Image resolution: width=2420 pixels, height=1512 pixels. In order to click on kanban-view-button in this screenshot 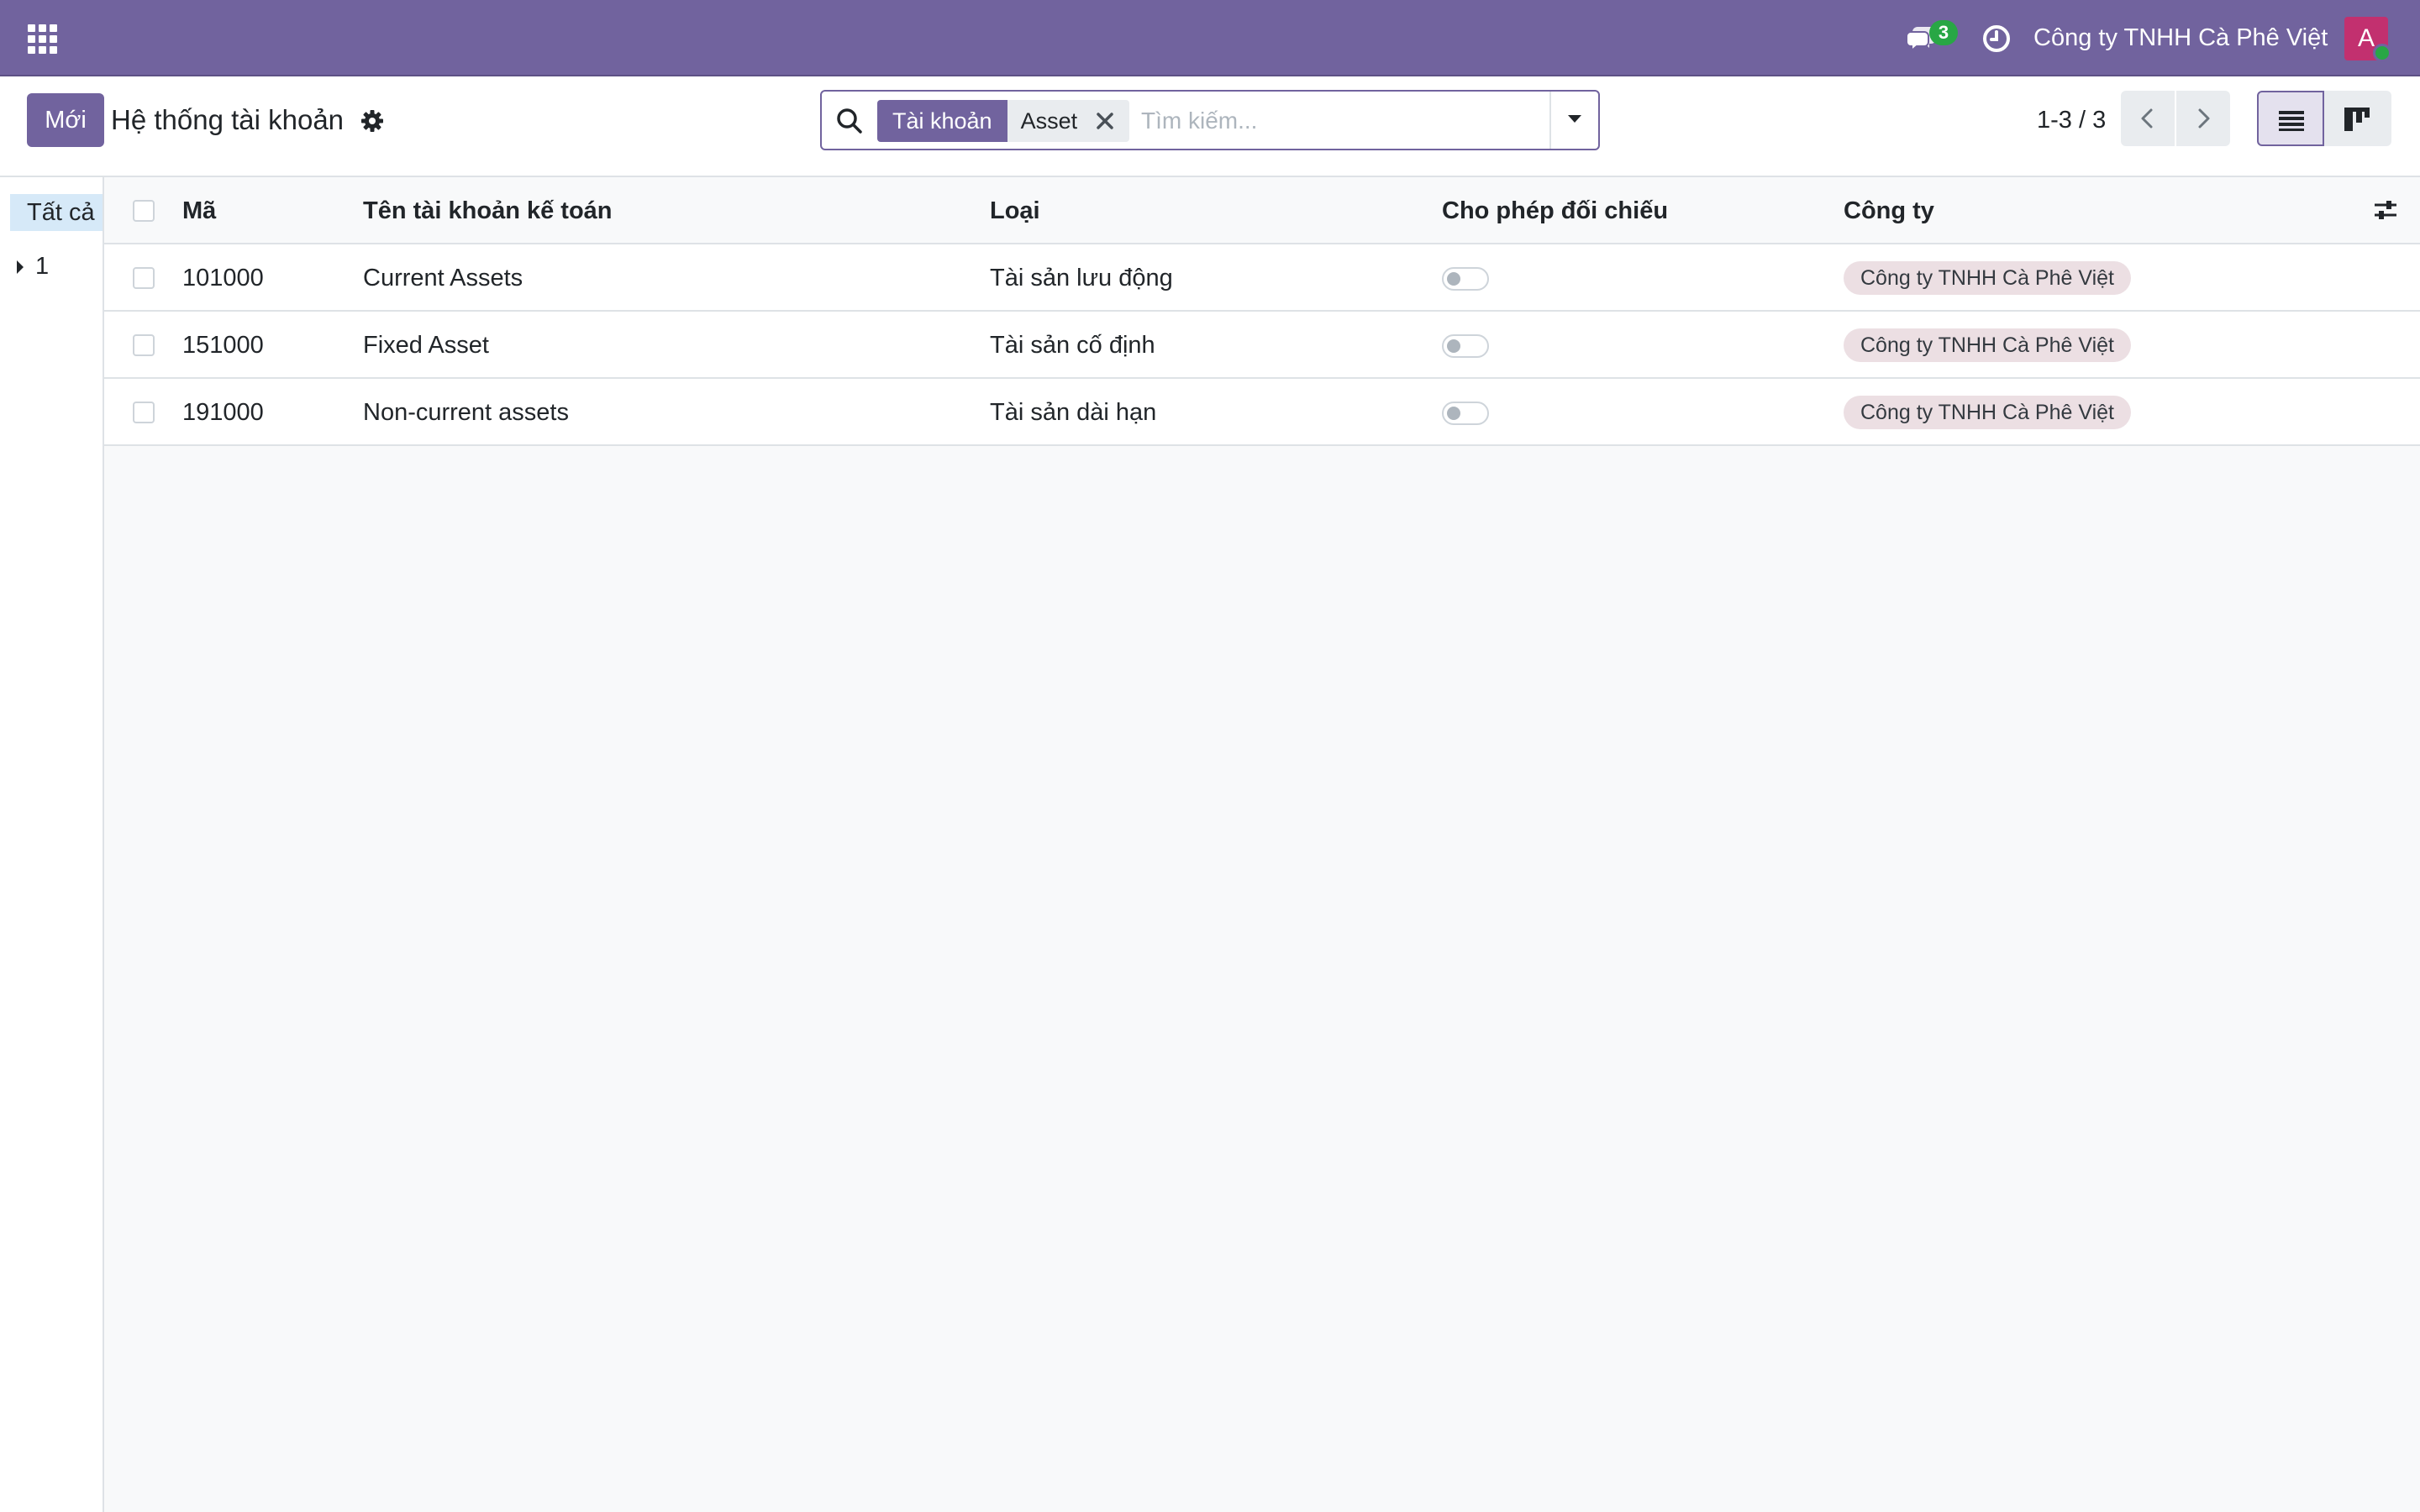, I will do `click(2357, 118)`.